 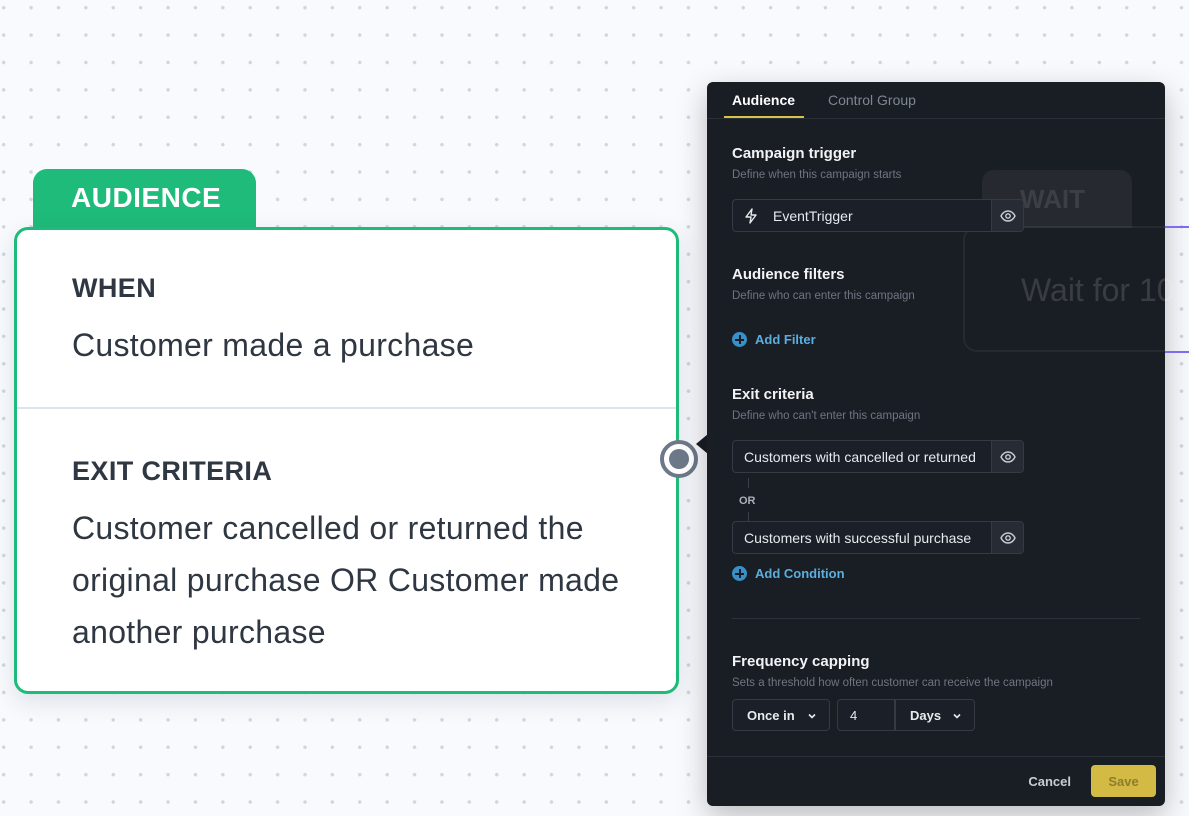 What do you see at coordinates (1098, 290) in the screenshot?
I see `wait-node-text-faded: Wait for 10` at bounding box center [1098, 290].